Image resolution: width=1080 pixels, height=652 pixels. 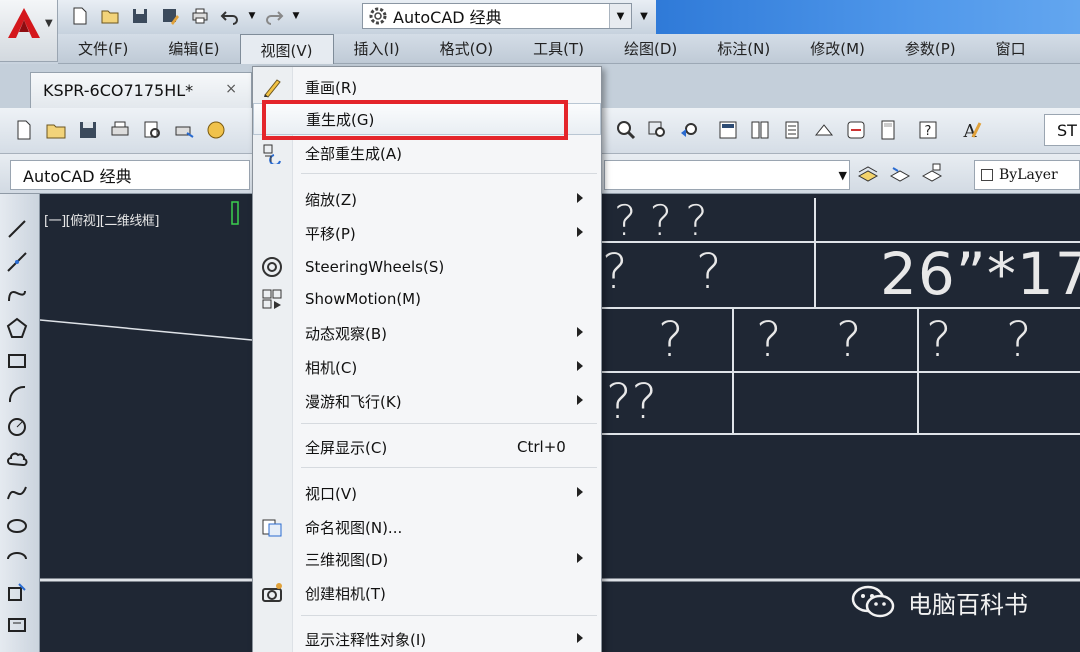 I want to click on color-control: ByLayer, so click(x=1027, y=175).